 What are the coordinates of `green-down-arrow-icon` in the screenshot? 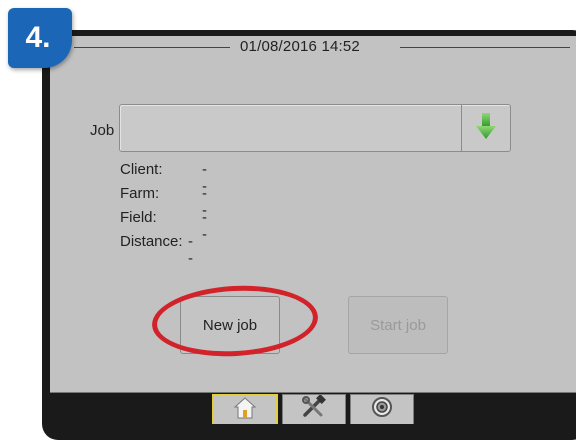 It's located at (486, 128).